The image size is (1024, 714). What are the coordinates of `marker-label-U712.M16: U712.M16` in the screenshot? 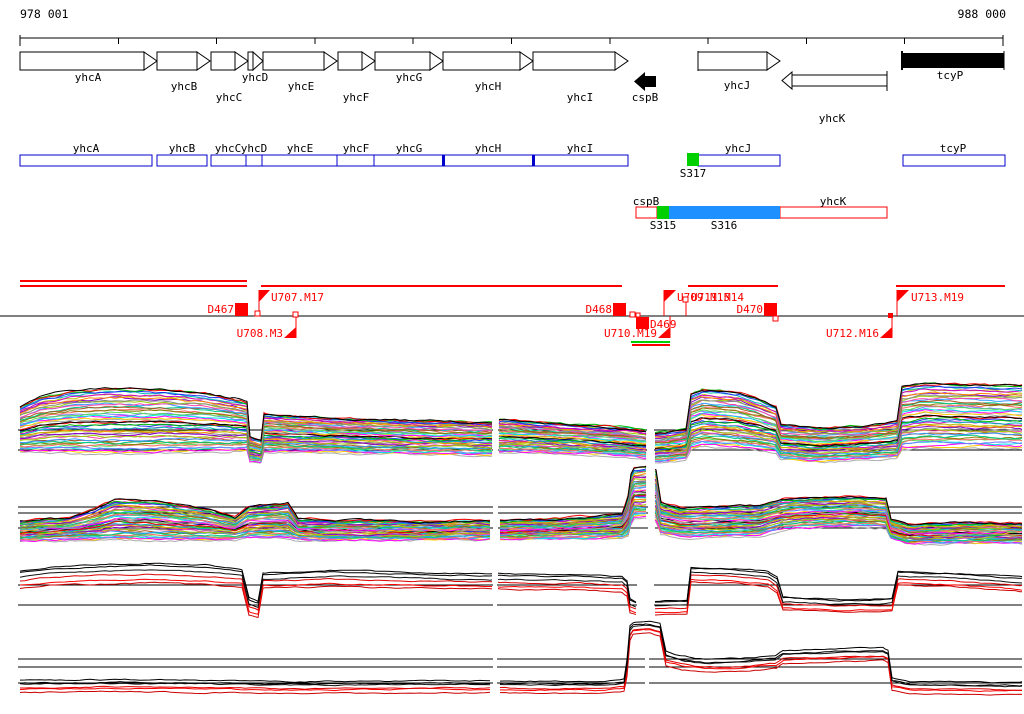 It's located at (852, 333).